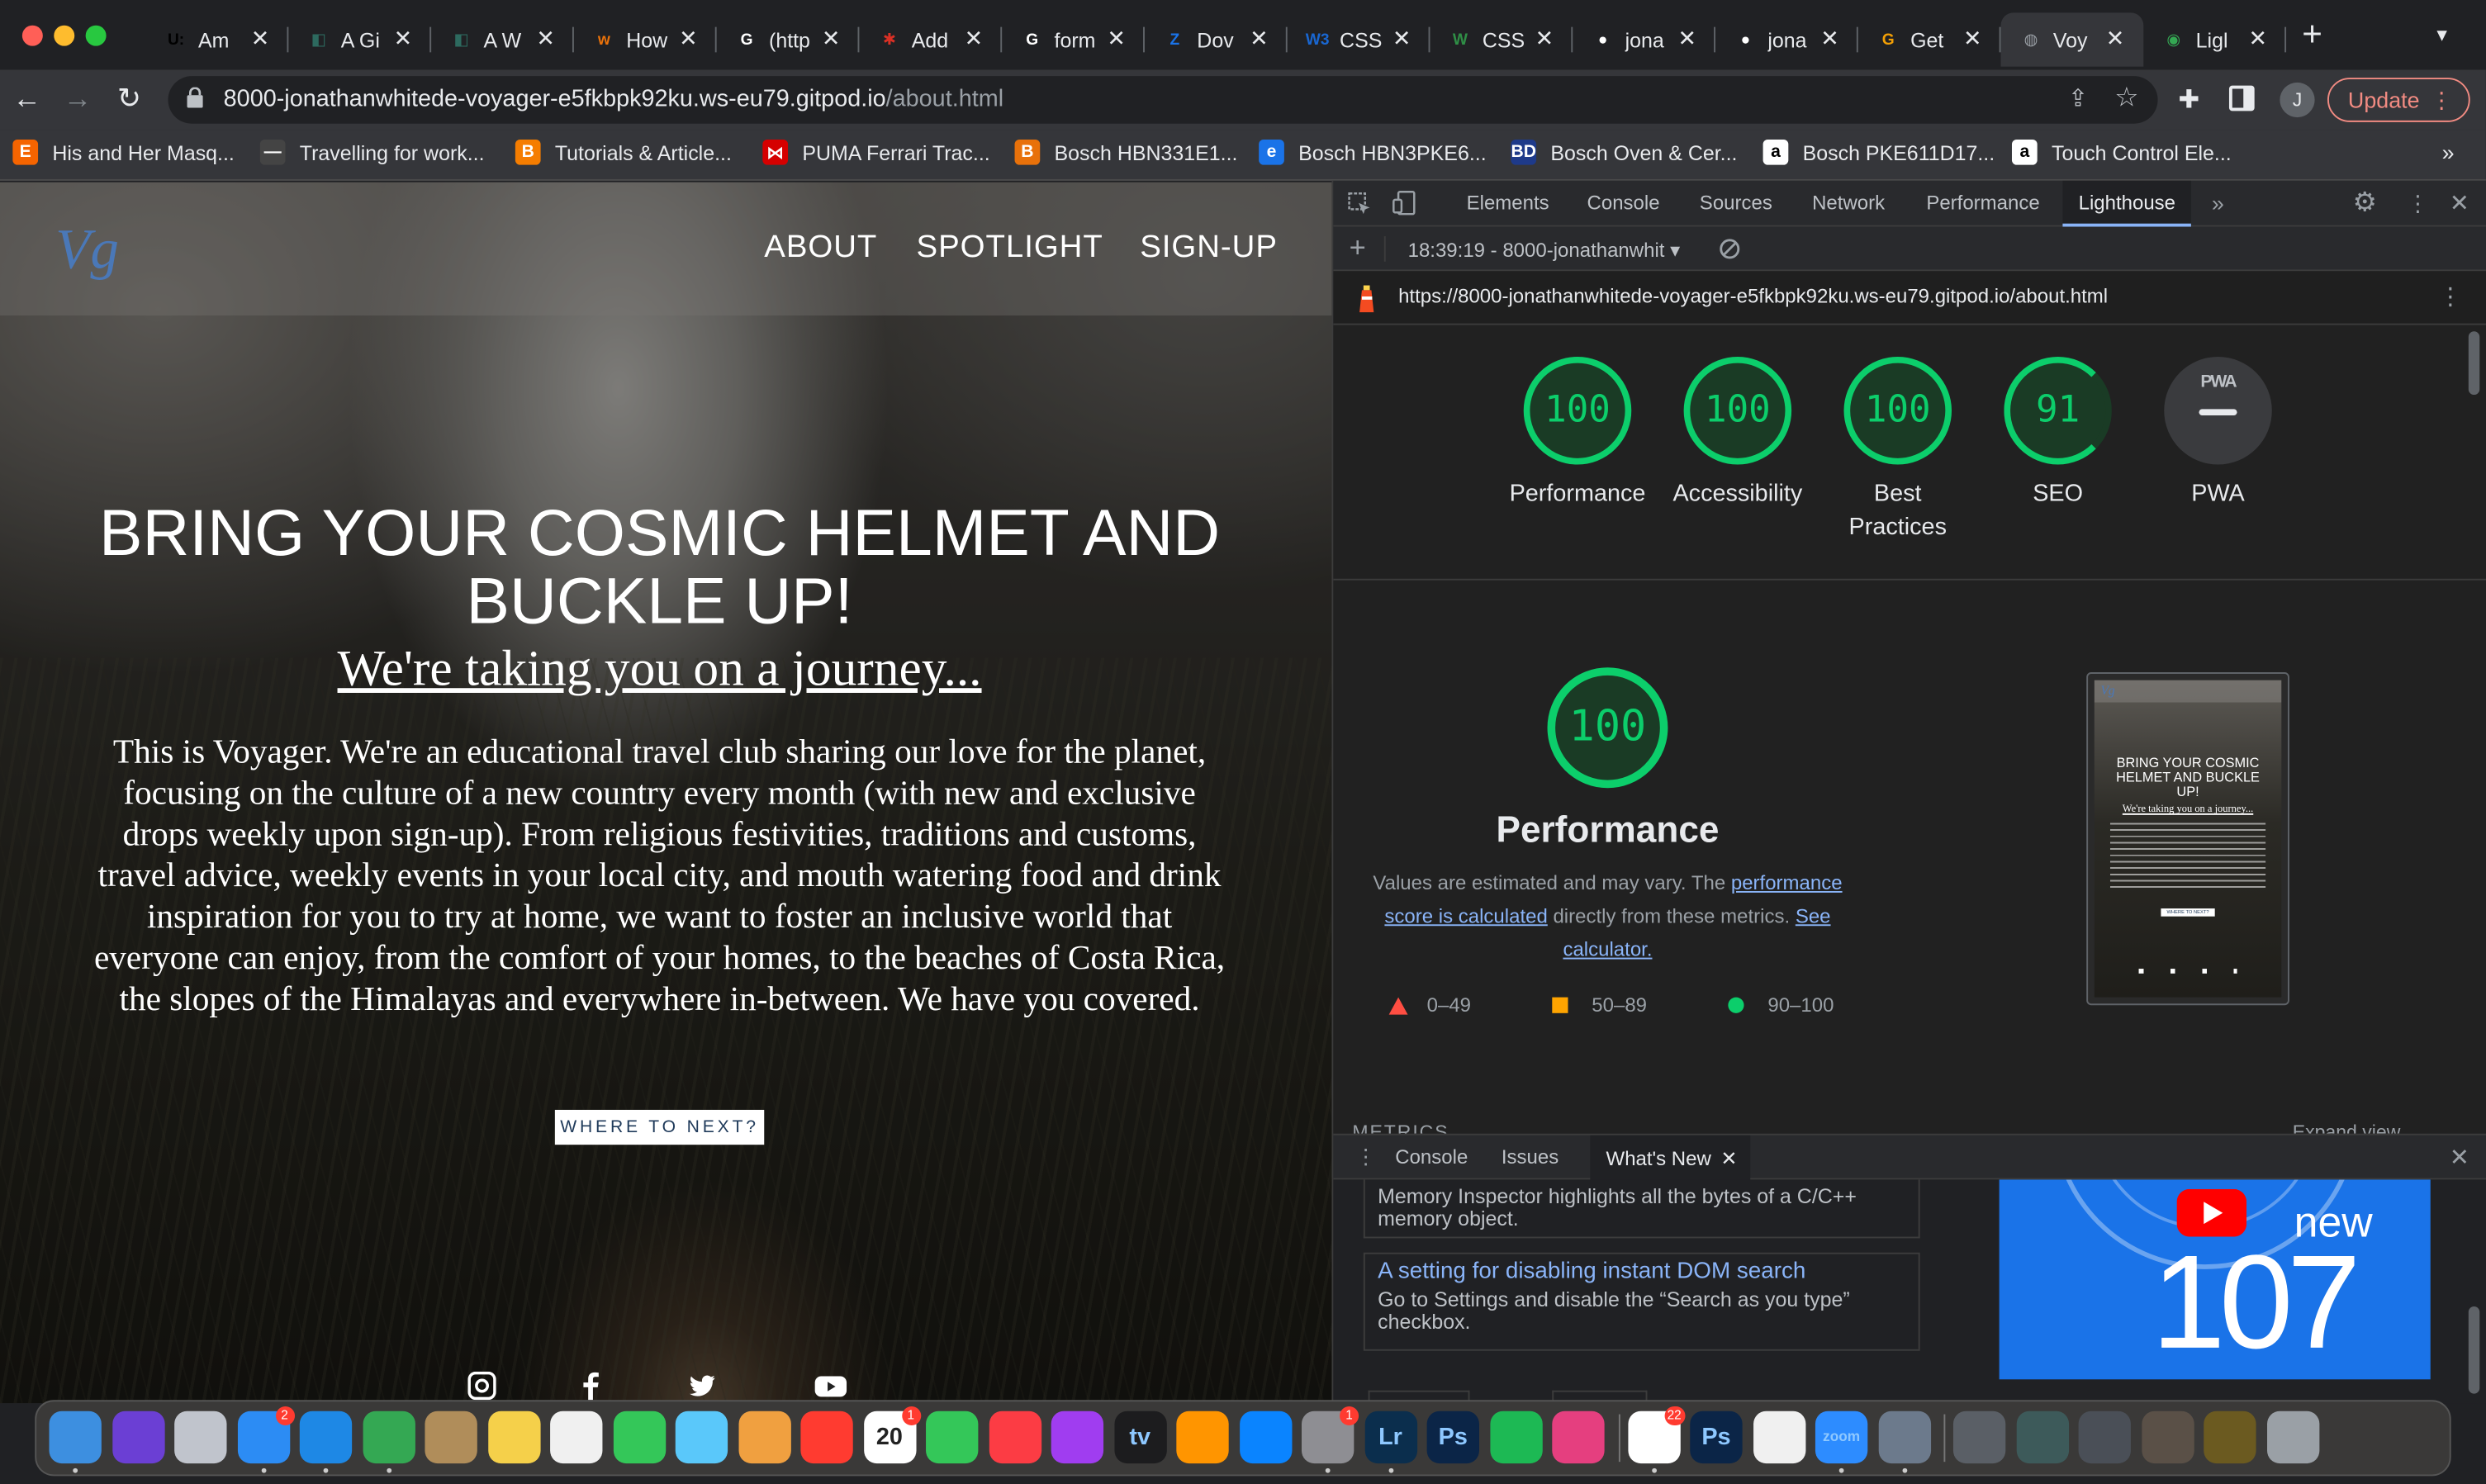  What do you see at coordinates (1390, 1437) in the screenshot?
I see `lightroom-icon: Lr` at bounding box center [1390, 1437].